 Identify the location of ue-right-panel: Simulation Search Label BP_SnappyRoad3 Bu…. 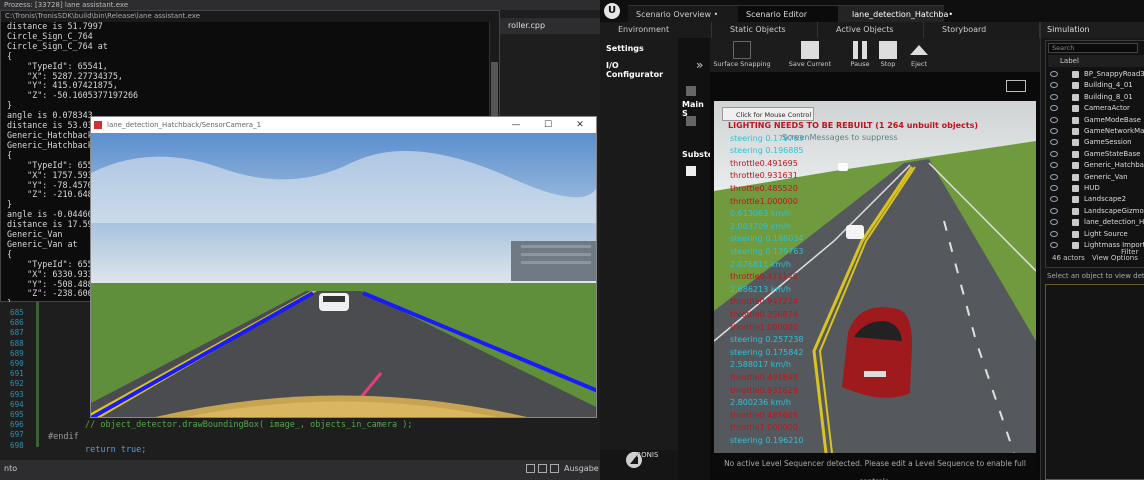
(1092, 251).